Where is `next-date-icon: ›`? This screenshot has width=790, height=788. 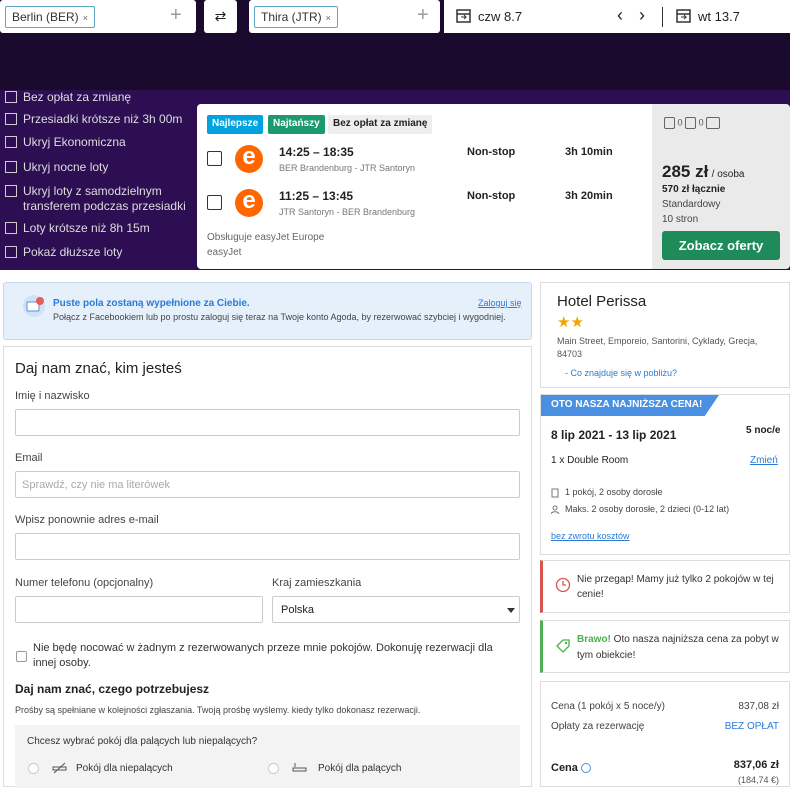
next-date-icon: › is located at coordinates (642, 15).